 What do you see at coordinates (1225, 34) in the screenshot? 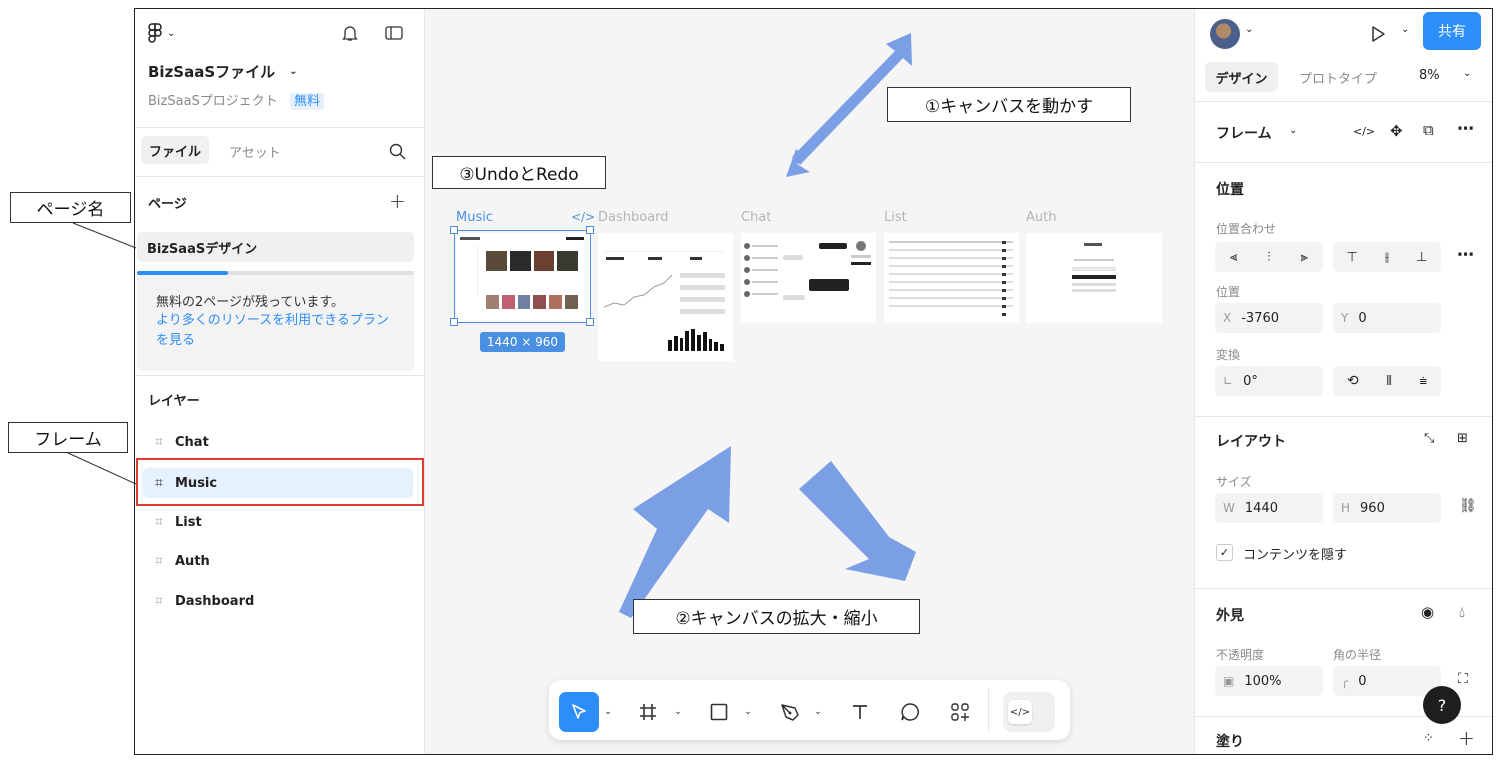
I see `avatar` at bounding box center [1225, 34].